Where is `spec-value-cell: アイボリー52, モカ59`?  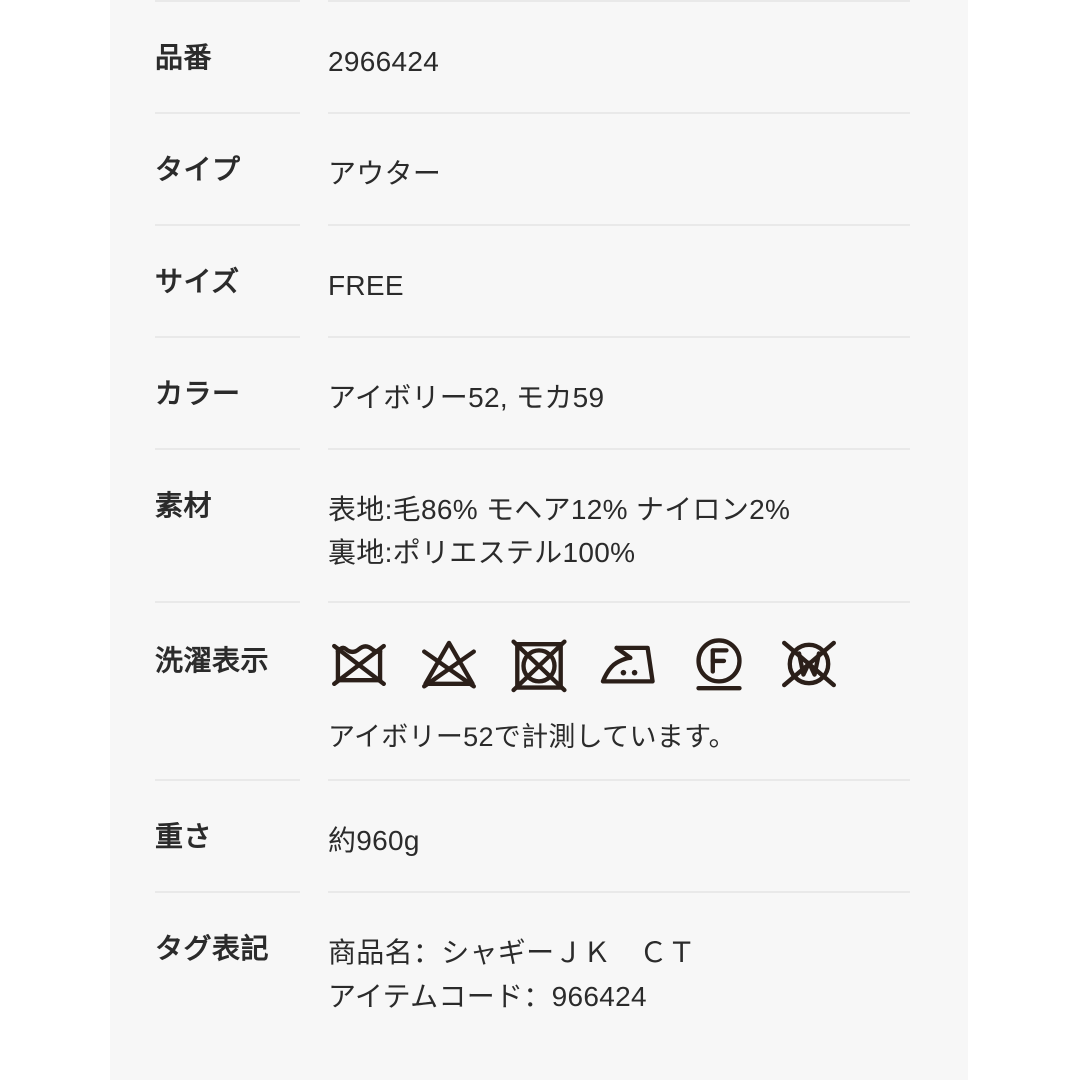 spec-value-cell: アイボリー52, モカ59 is located at coordinates (644, 392).